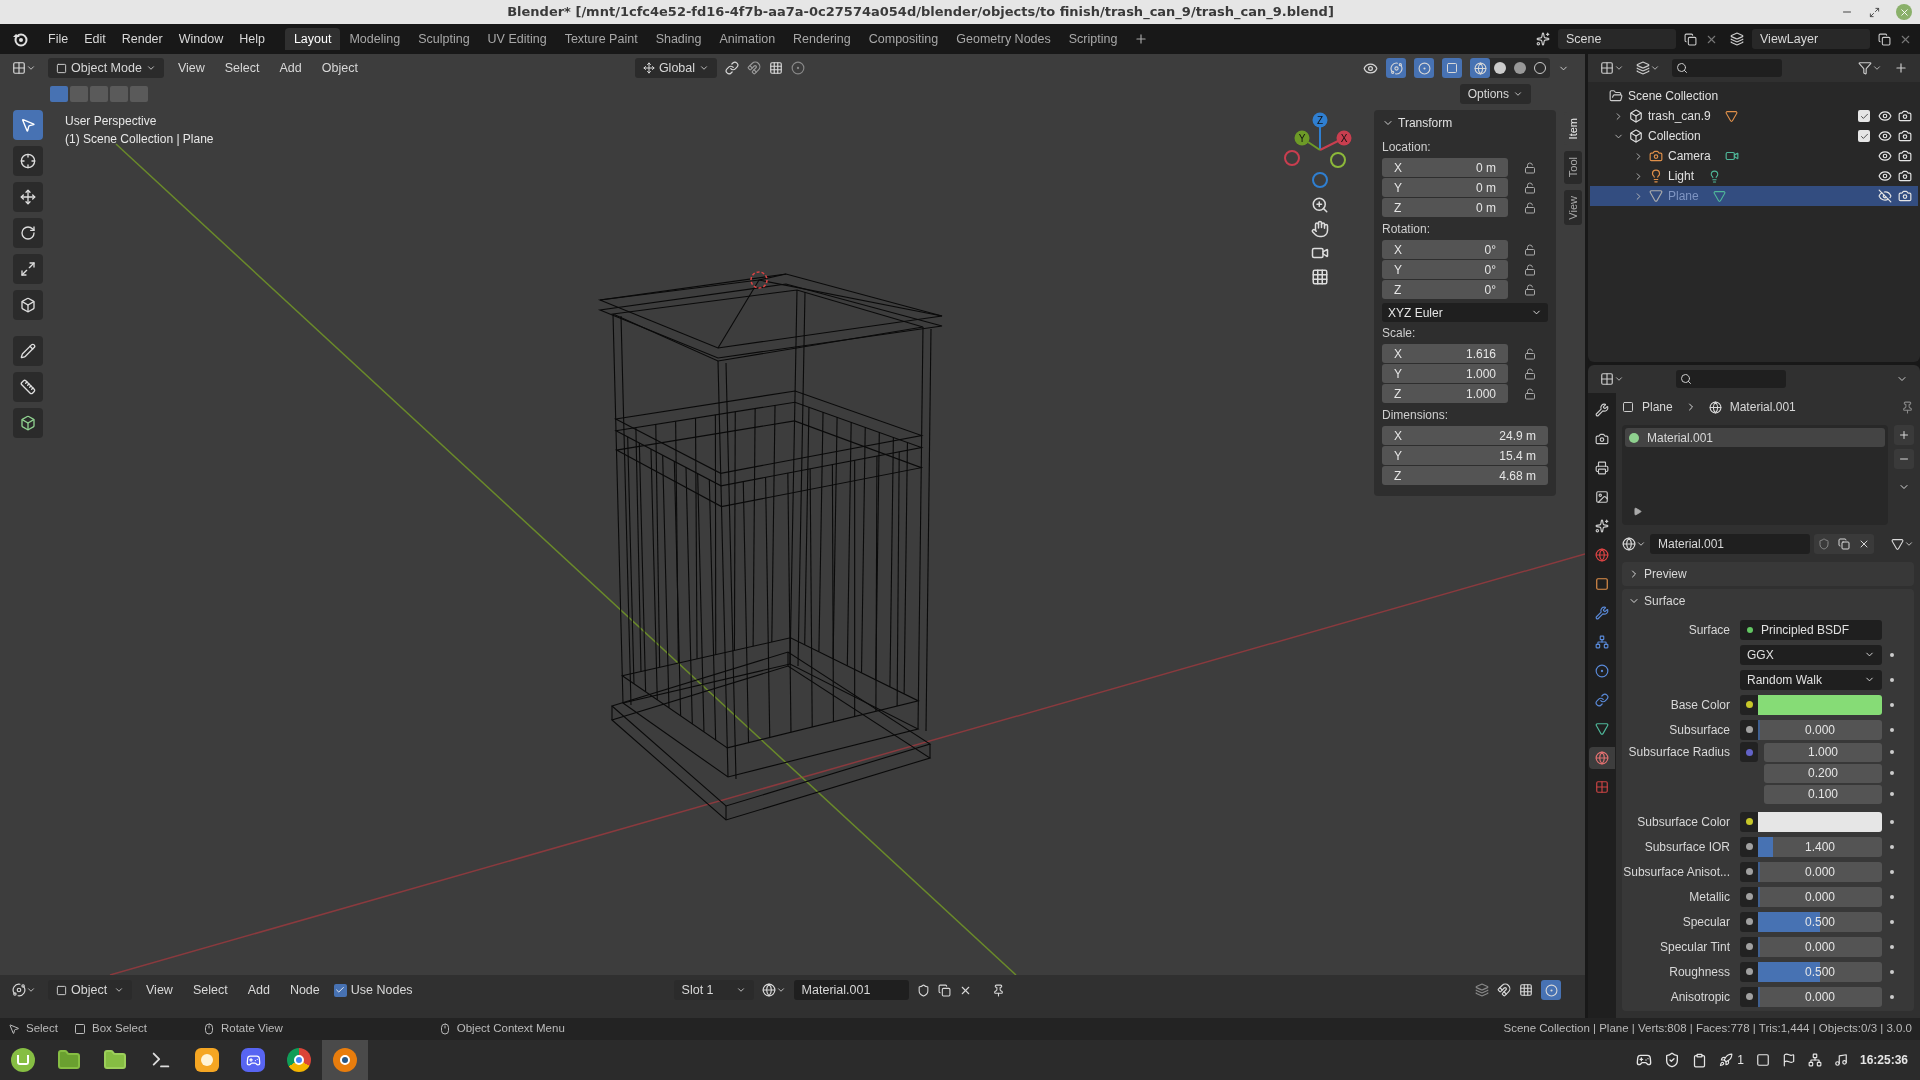 Image resolution: width=1920 pixels, height=1080 pixels. What do you see at coordinates (1754, 176) in the screenshot?
I see `outliner-row: Light` at bounding box center [1754, 176].